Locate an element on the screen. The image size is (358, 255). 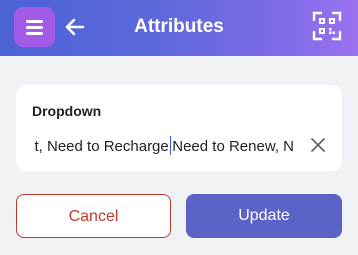
dropdown-value: t, Need to Recharge Need to Renew, N is located at coordinates (164, 145).